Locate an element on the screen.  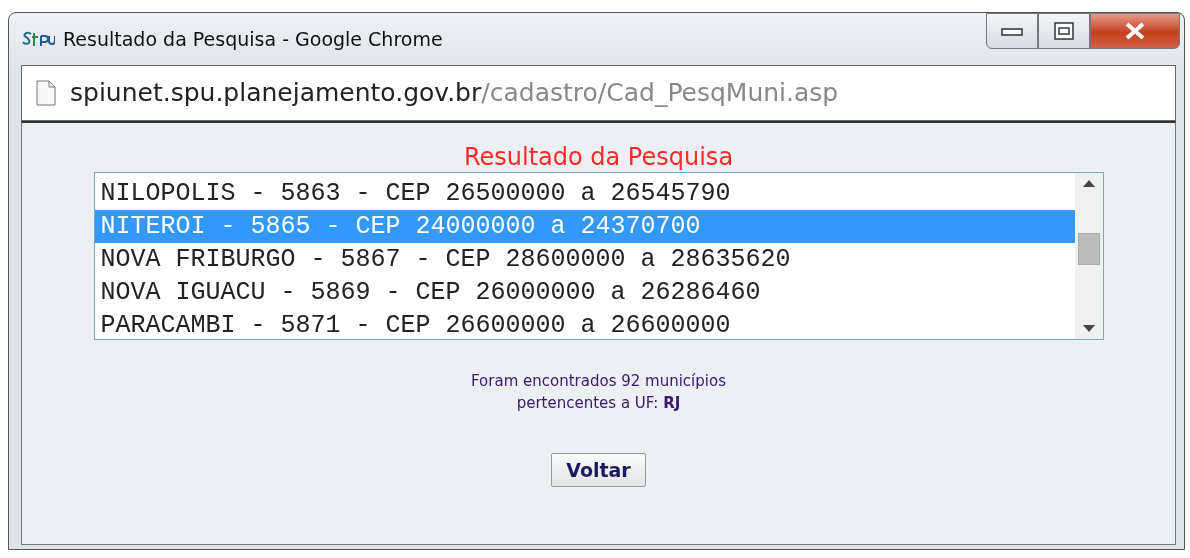
minimize-icon is located at coordinates (1012, 31).